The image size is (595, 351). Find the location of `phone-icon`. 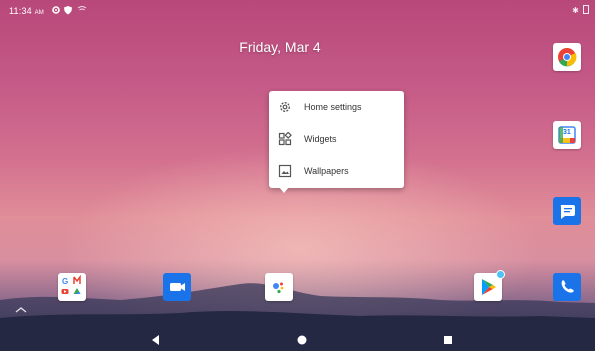

phone-icon is located at coordinates (567, 286).